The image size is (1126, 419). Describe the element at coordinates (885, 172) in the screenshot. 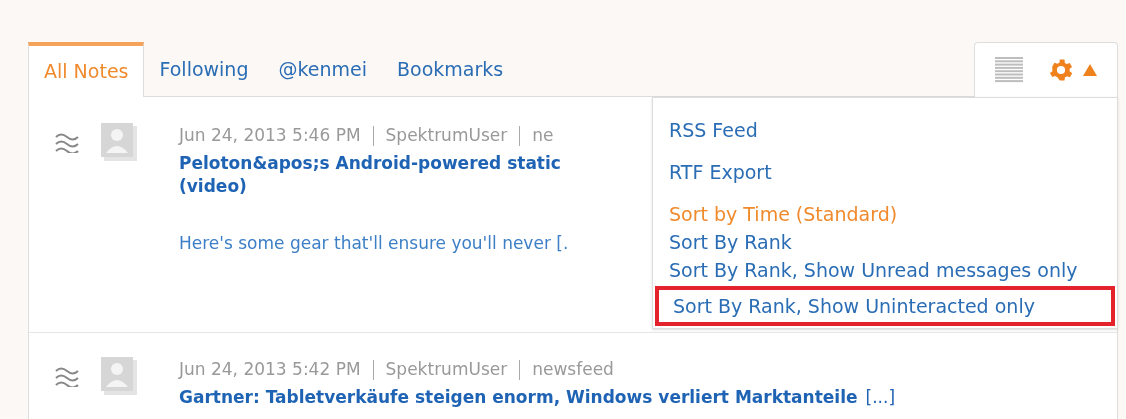

I see `menu-item: RTF Export` at that location.